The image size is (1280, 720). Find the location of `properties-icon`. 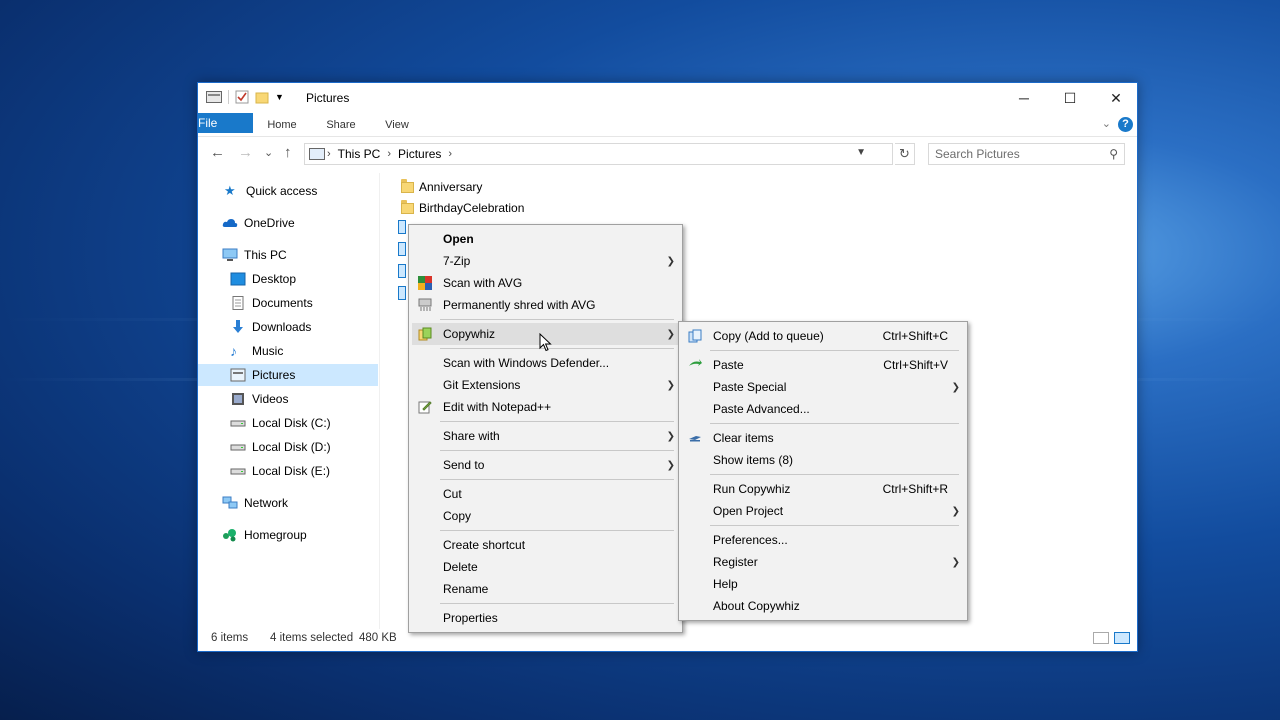

properties-icon is located at coordinates (242, 97).